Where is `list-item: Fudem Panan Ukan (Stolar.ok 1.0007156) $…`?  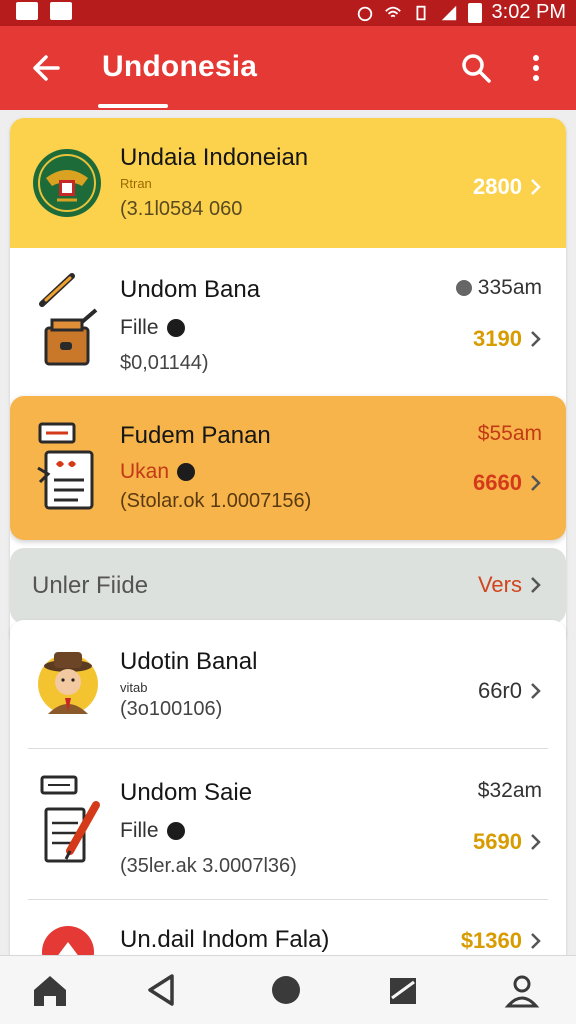
list-item: Fudem Panan Ukan (Stolar.ok 1.0007156) $… is located at coordinates (288, 468).